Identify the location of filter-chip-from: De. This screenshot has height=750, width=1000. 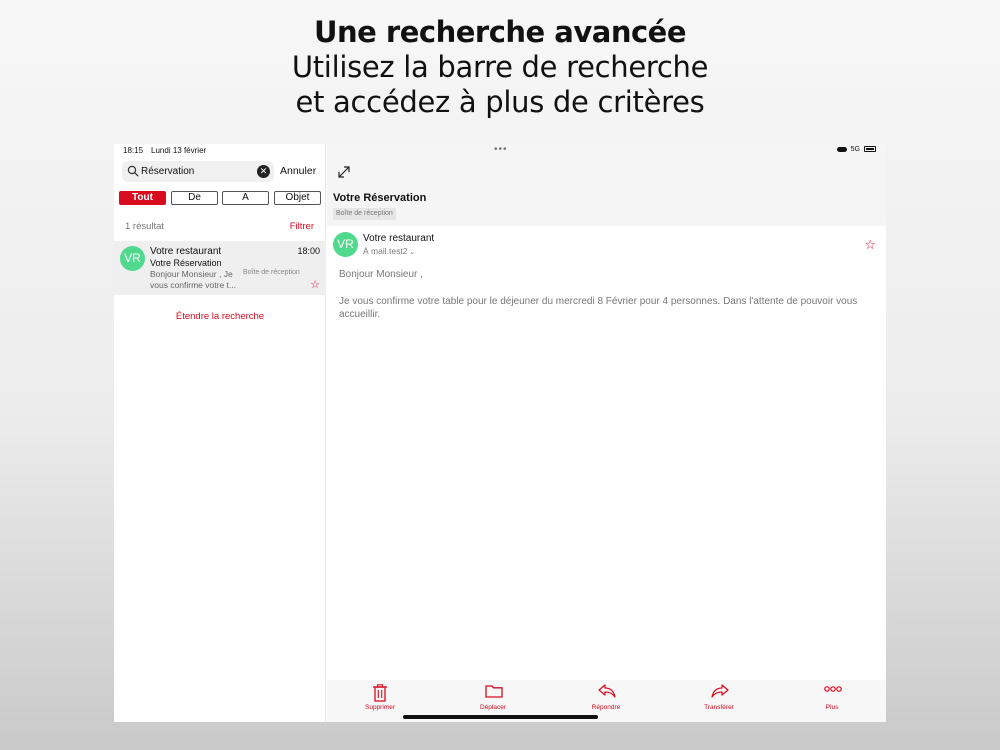
(194, 198).